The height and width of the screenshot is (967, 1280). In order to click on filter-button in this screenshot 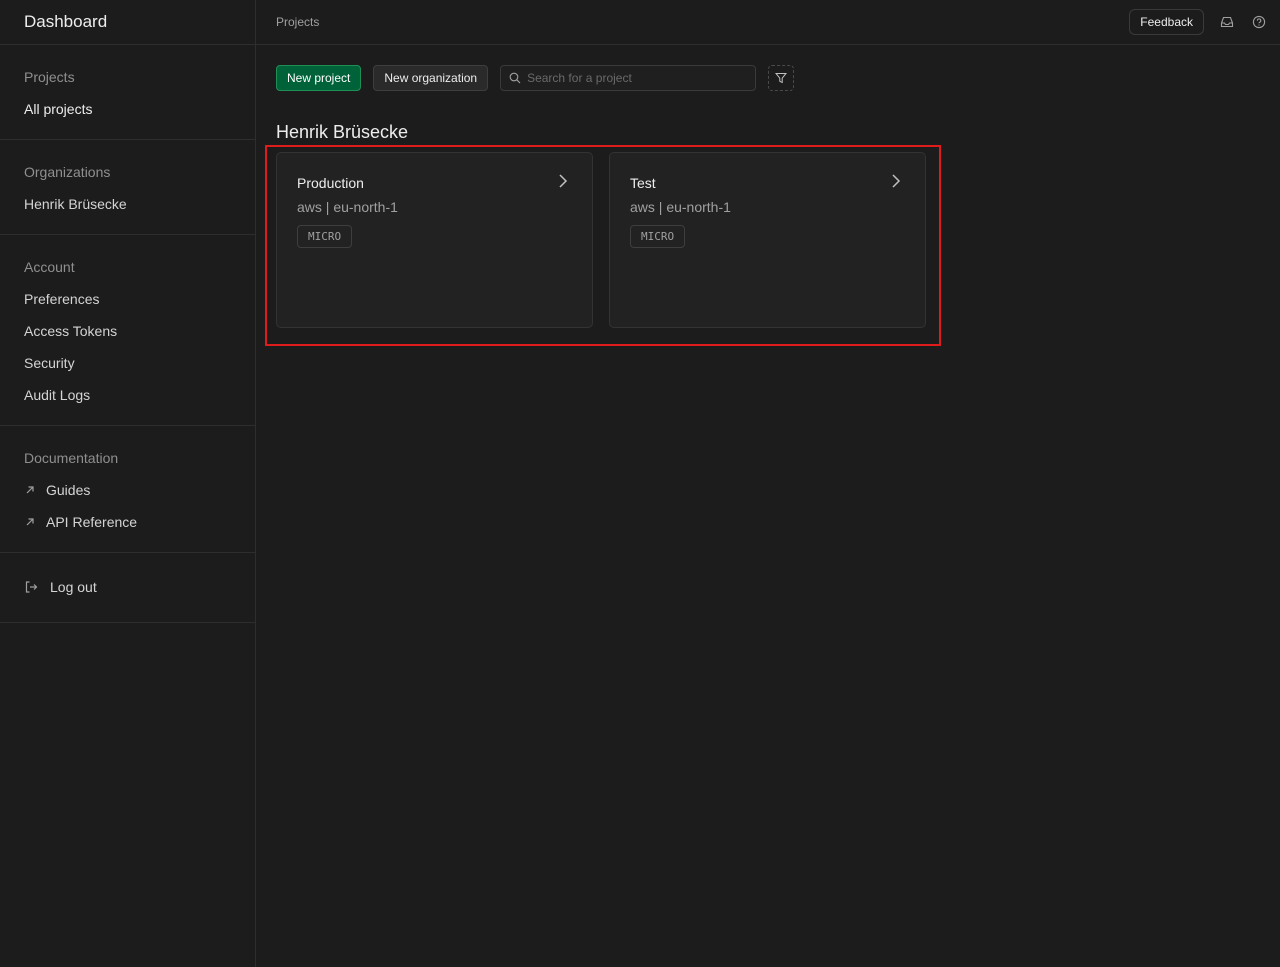, I will do `click(781, 78)`.